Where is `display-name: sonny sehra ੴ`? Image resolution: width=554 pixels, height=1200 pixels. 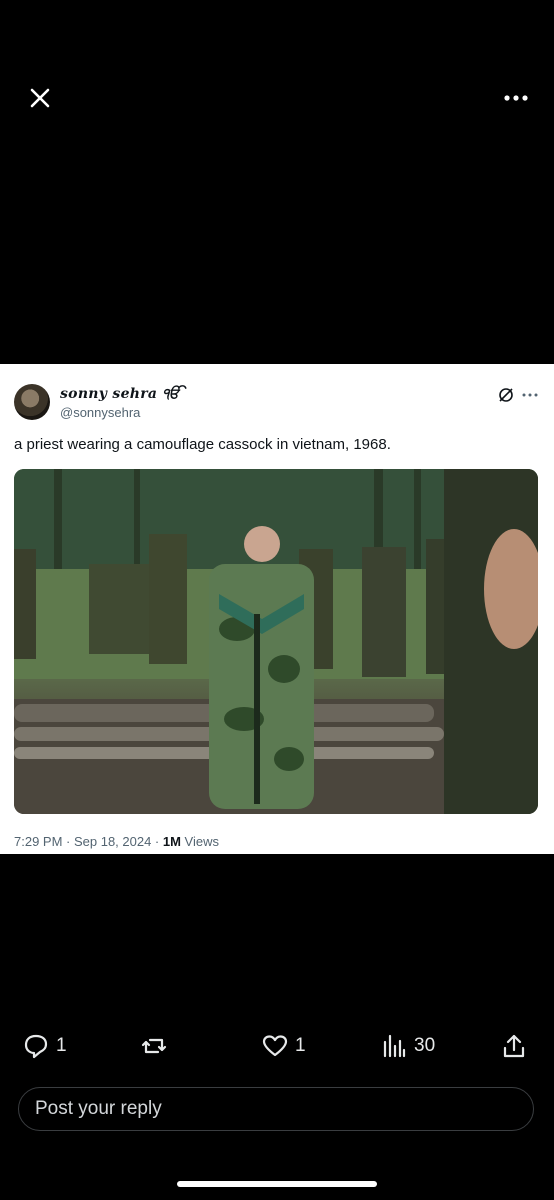
display-name: sonny sehra ੴ is located at coordinates (120, 394).